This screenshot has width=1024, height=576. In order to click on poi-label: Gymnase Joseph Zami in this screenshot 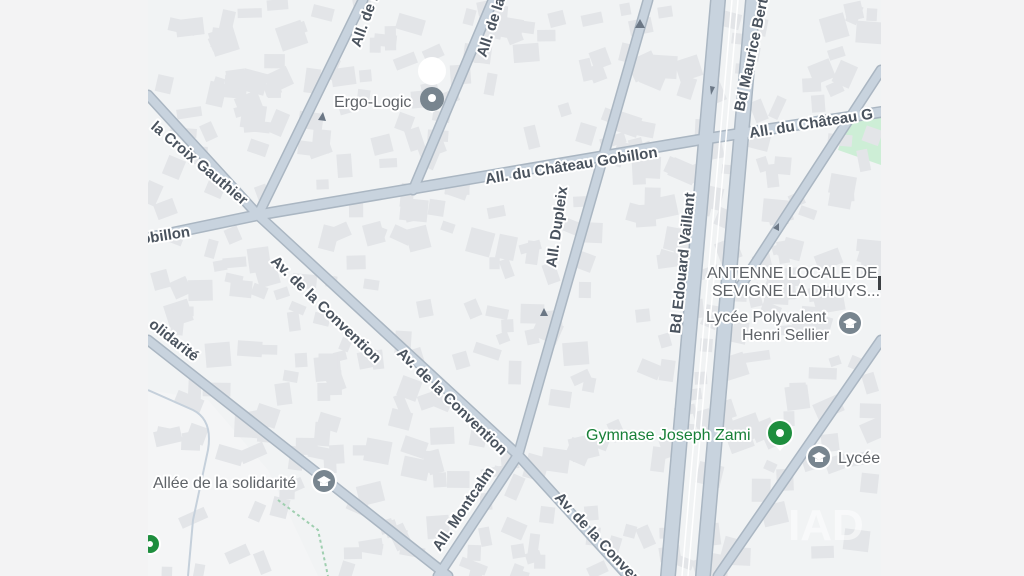, I will do `click(668, 435)`.